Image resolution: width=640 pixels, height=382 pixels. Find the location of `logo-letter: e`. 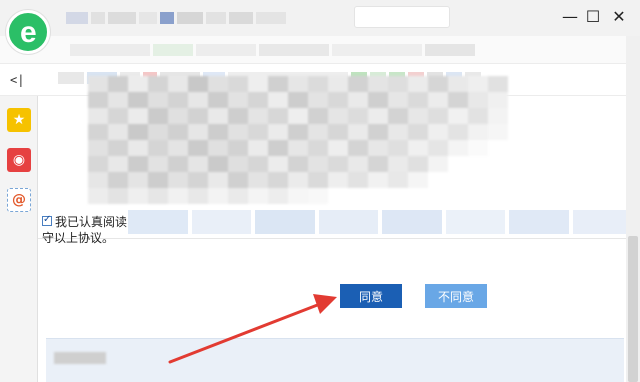

logo-letter: e is located at coordinates (28, 32).